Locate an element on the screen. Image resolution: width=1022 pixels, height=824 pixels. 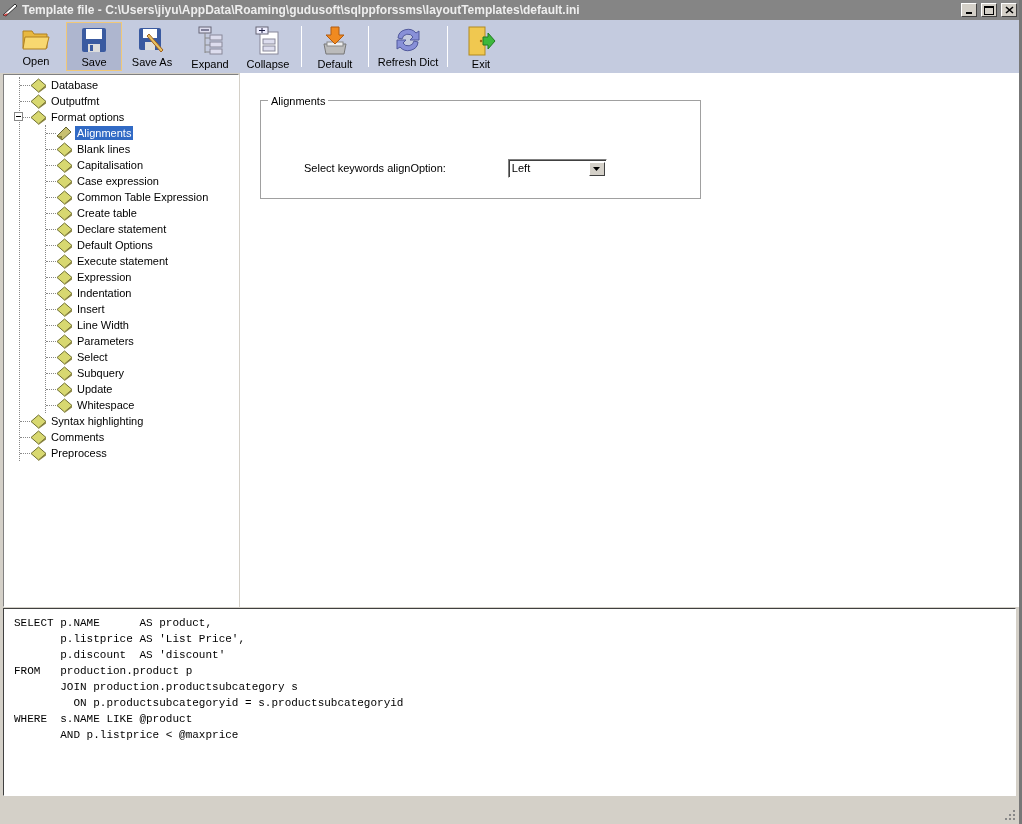
tree-item: Whitespace is located at coordinates (106, 405).